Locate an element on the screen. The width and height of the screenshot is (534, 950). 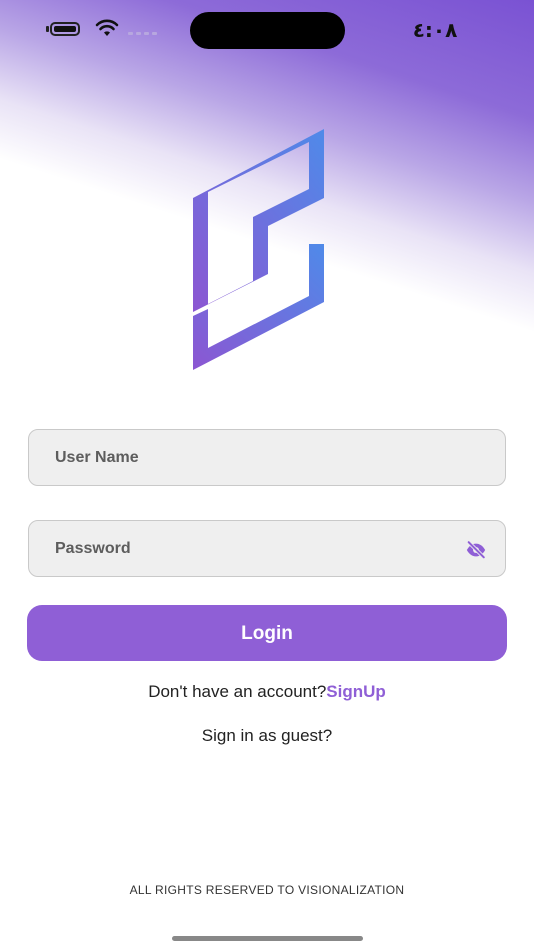
battery-icon is located at coordinates (65, 29).